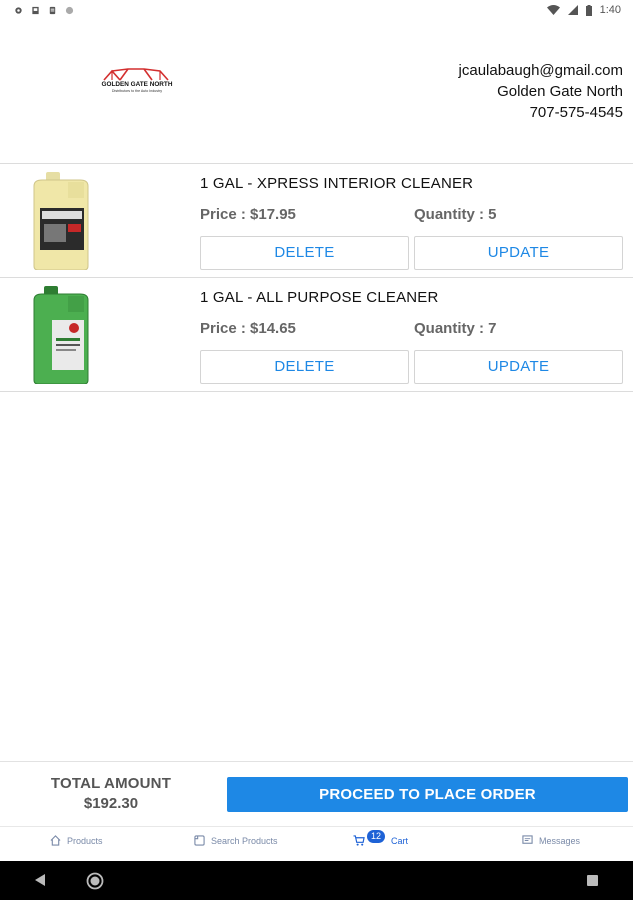  What do you see at coordinates (111, 803) in the screenshot?
I see `total-amount: $192.30` at bounding box center [111, 803].